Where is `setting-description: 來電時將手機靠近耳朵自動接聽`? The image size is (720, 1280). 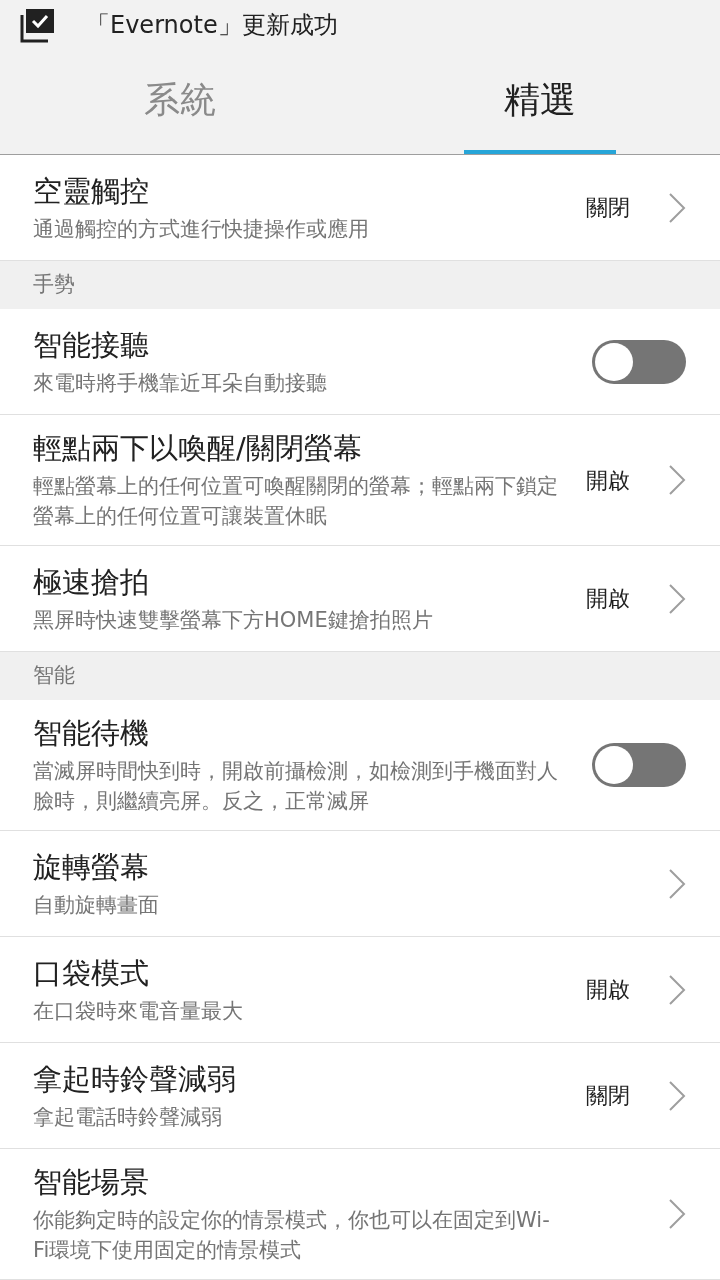 setting-description: 來電時將手機靠近耳朵自動接聽 is located at coordinates (180, 383).